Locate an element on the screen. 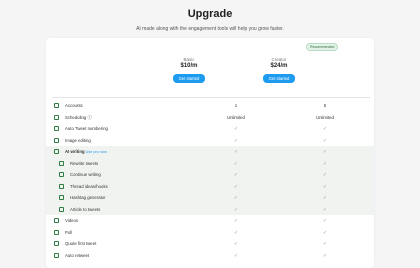  plan-price: $24/m is located at coordinates (279, 66).